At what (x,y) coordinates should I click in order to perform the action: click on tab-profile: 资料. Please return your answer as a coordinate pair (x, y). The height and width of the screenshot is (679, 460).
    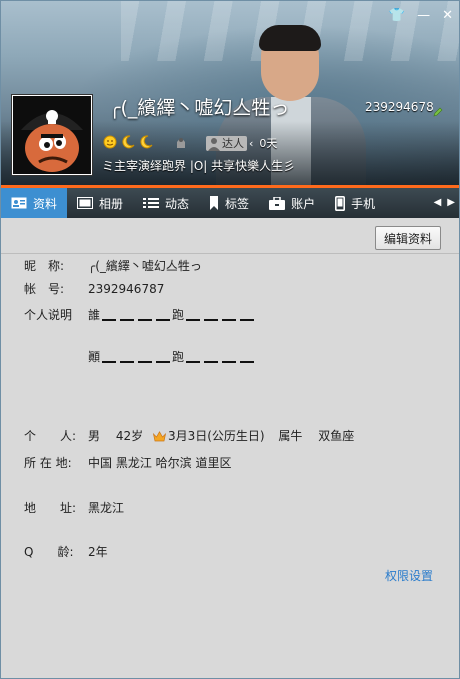
    Looking at the image, I should click on (34, 203).